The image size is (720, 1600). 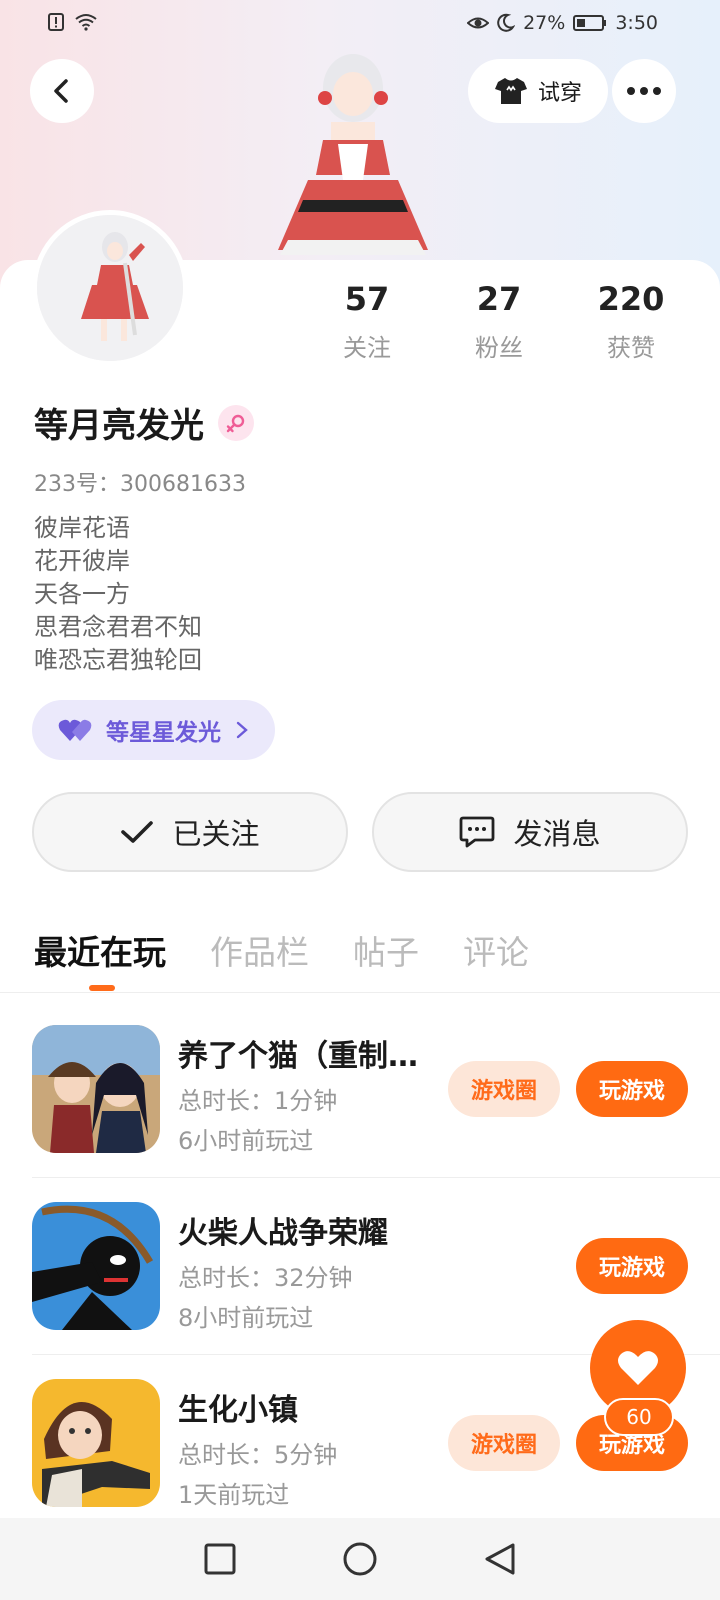 I want to click on bio-line: 唯恐忘君独轮回, so click(x=118, y=660).